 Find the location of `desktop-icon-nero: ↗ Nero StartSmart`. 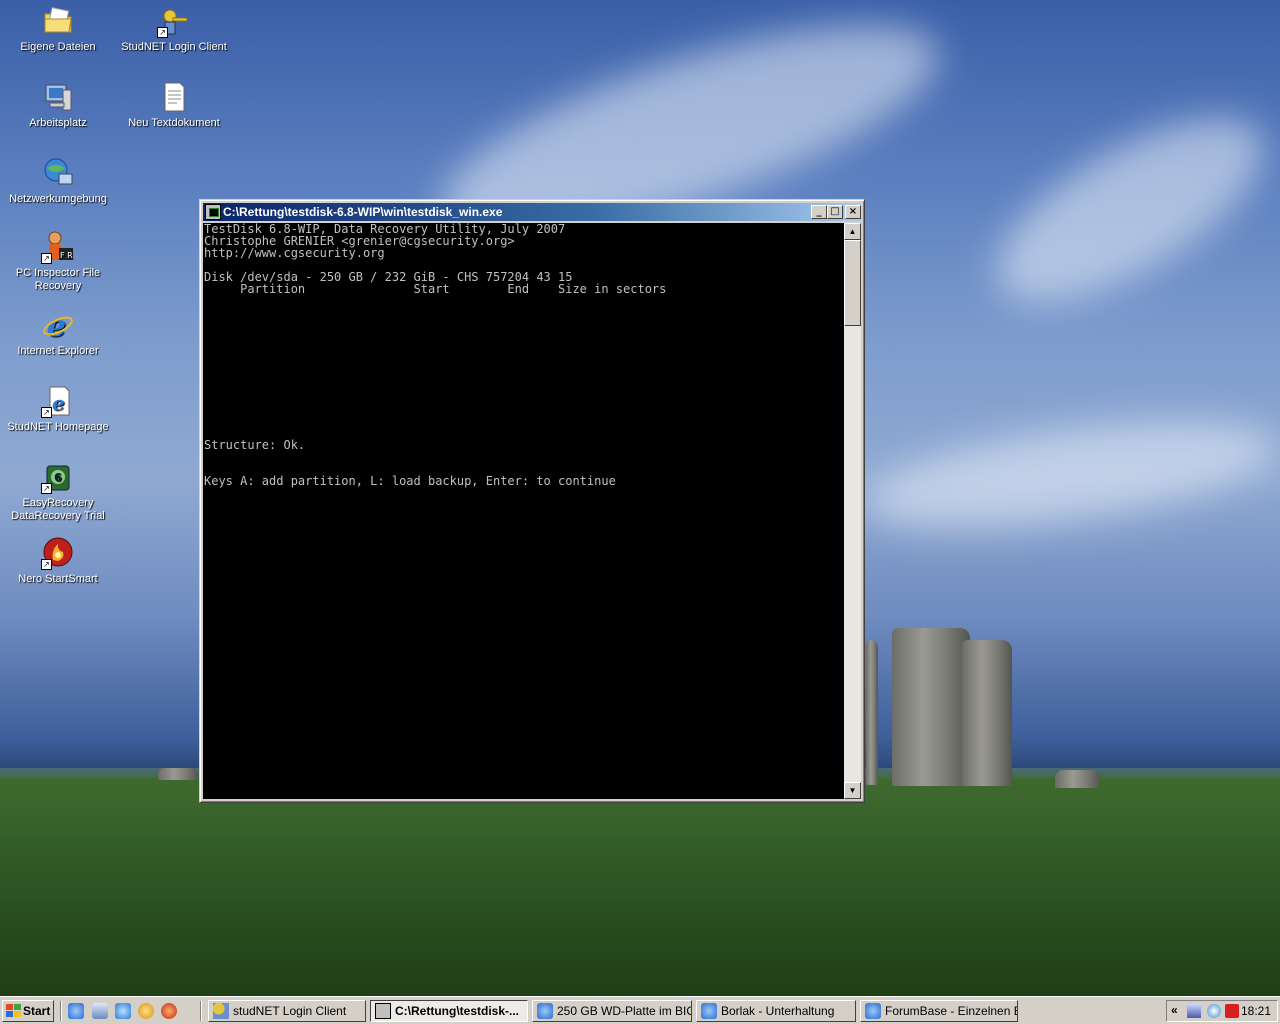

desktop-icon-nero: ↗ Nero StartSmart is located at coordinates (58, 561).